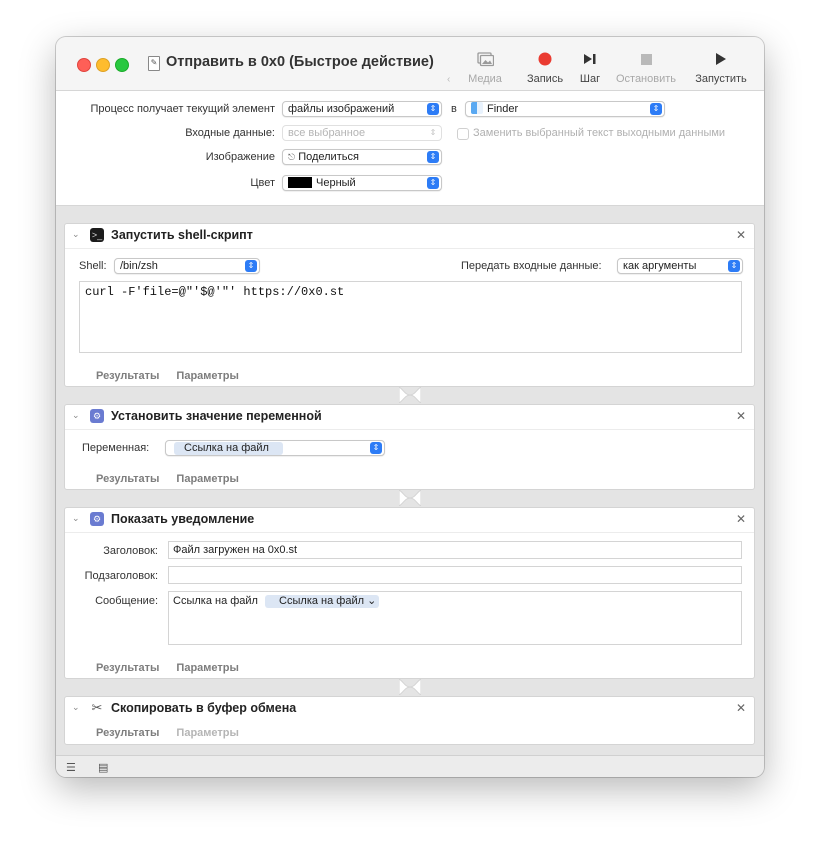  Describe the element at coordinates (130, 551) in the screenshot. I see `header-label: Заголовок:` at that location.